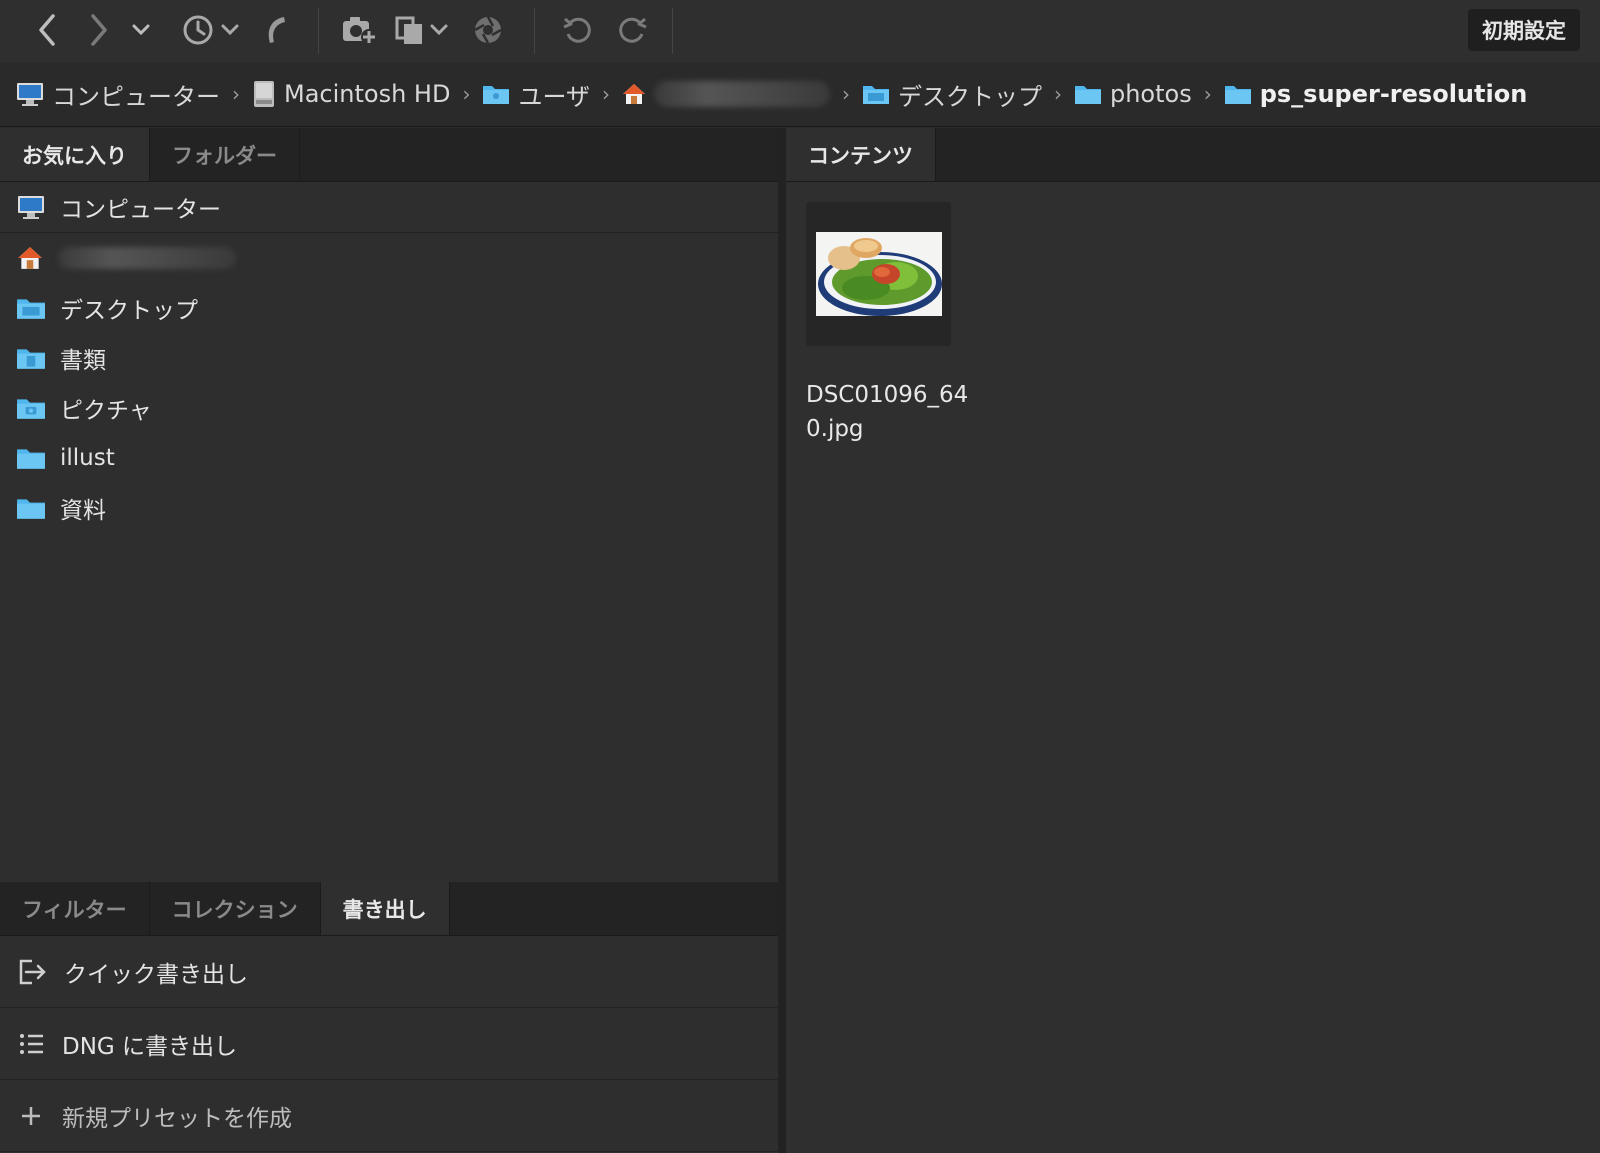 This screenshot has height=1153, width=1600. What do you see at coordinates (861, 154) in the screenshot?
I see `tab-content: コンテンツ` at bounding box center [861, 154].